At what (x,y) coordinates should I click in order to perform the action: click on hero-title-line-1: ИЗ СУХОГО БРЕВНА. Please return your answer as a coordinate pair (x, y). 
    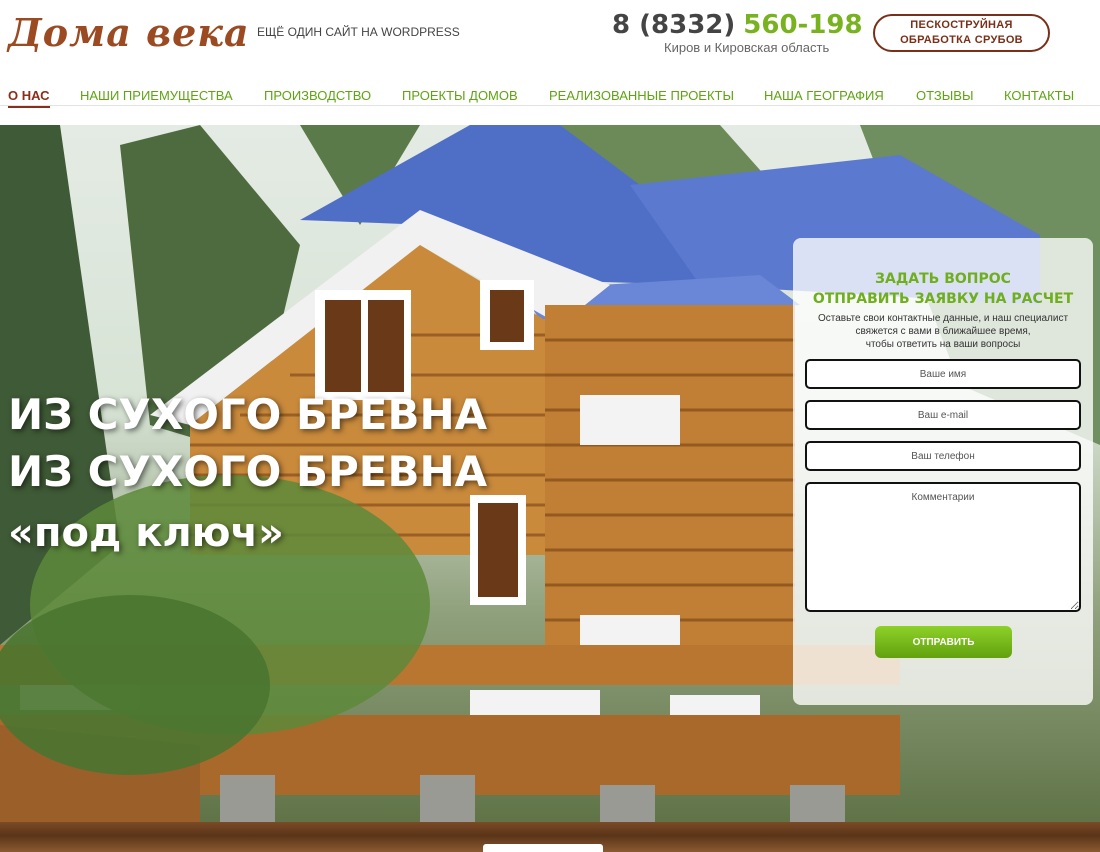
    Looking at the image, I should click on (248, 414).